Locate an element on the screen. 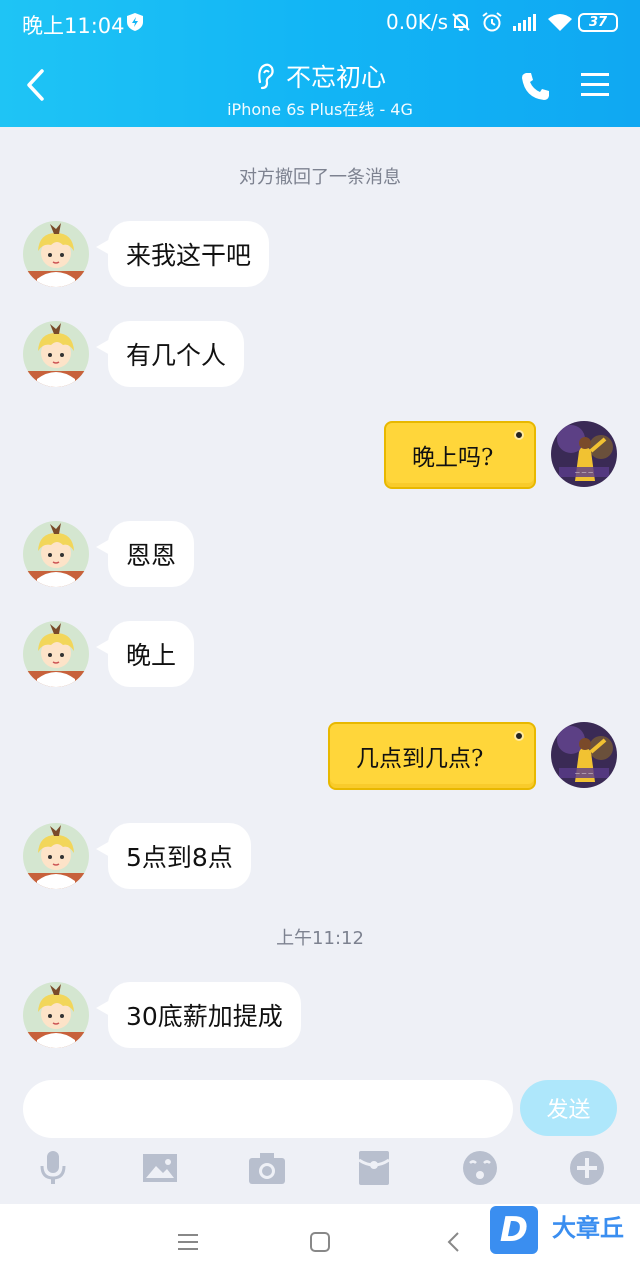 This screenshot has height=1280, width=640. message-row: 5点到8点 is located at coordinates (320, 858).